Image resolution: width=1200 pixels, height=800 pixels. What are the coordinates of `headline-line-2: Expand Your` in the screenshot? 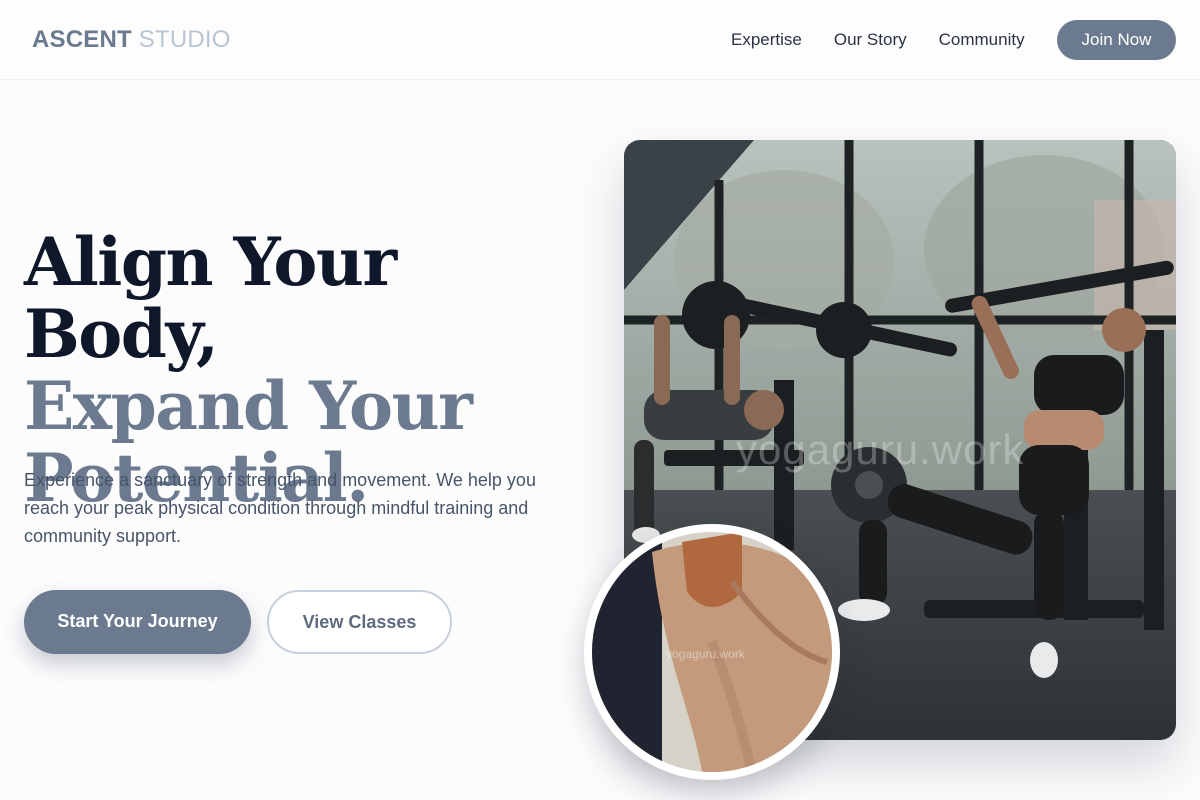 It's located at (248, 406).